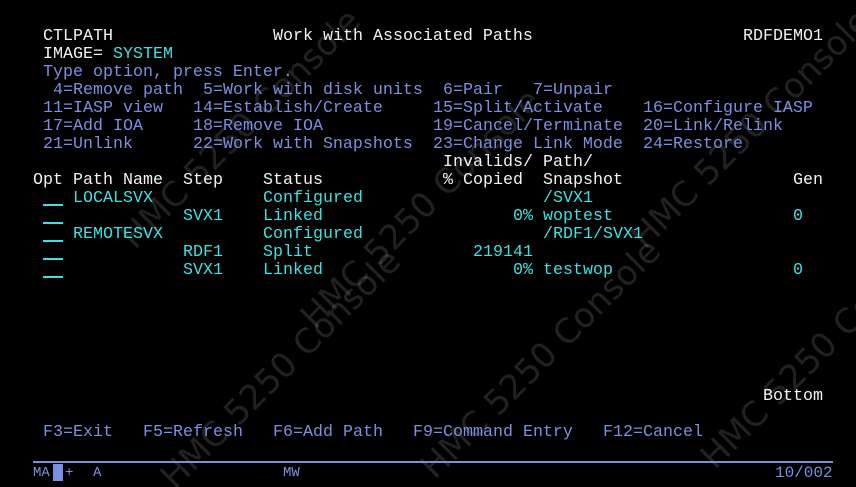 The height and width of the screenshot is (487, 856). What do you see at coordinates (69, 473) in the screenshot?
I see `oia-insert: +` at bounding box center [69, 473].